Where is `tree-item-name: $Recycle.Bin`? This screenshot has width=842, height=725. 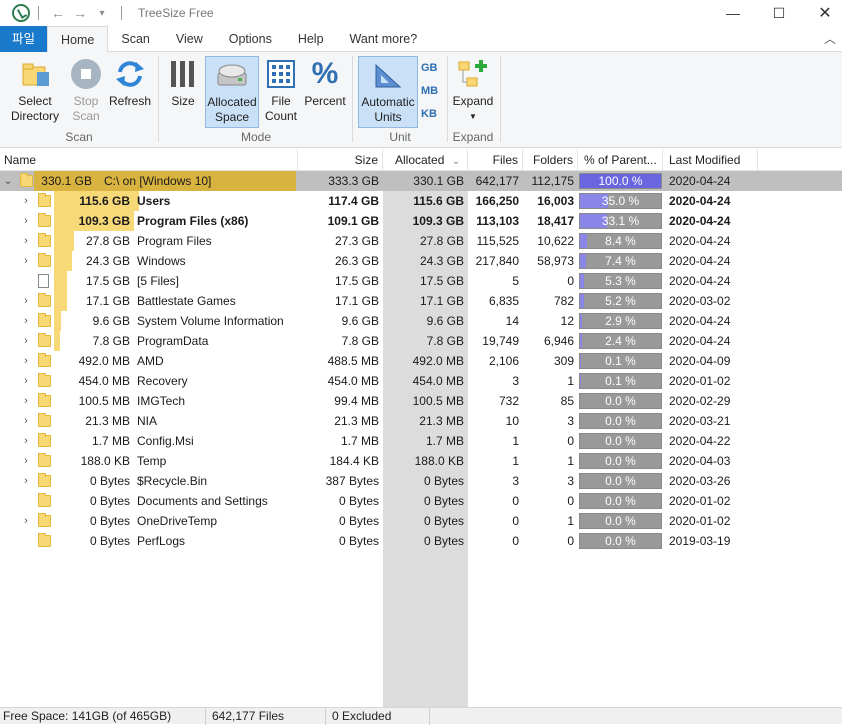
tree-item-name: $Recycle.Bin is located at coordinates (172, 481).